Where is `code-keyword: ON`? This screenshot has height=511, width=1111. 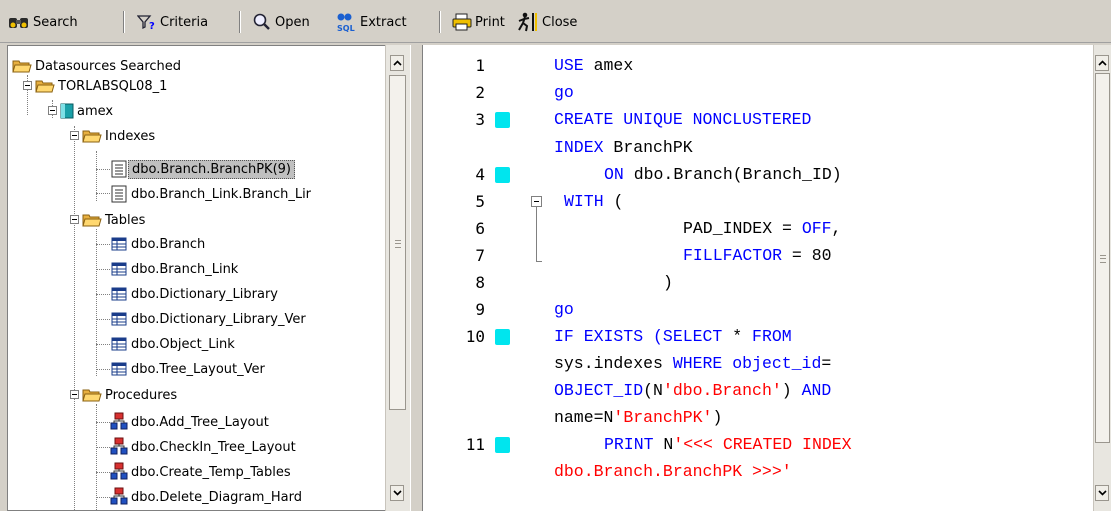 code-keyword: ON is located at coordinates (614, 174).